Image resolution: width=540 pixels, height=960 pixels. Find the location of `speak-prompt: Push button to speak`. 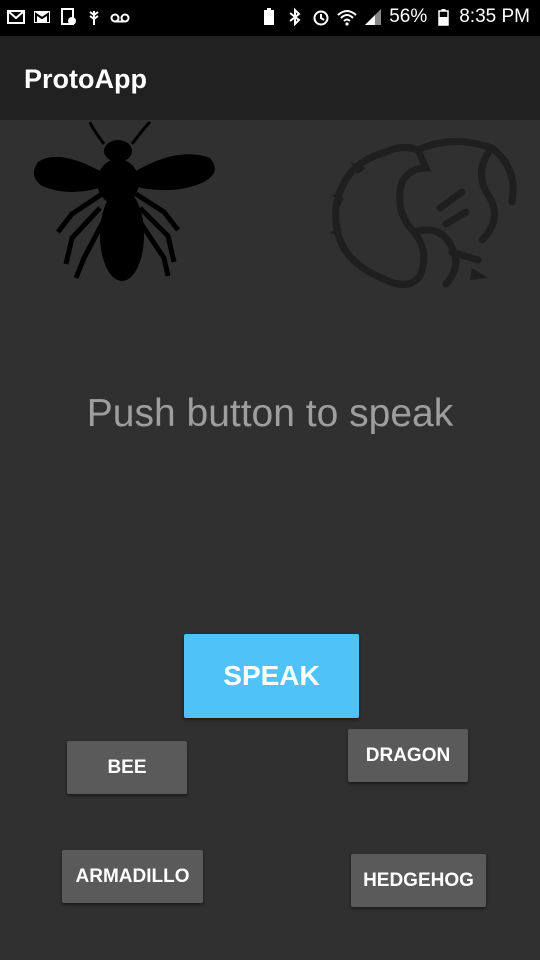

speak-prompt: Push button to speak is located at coordinates (270, 413).